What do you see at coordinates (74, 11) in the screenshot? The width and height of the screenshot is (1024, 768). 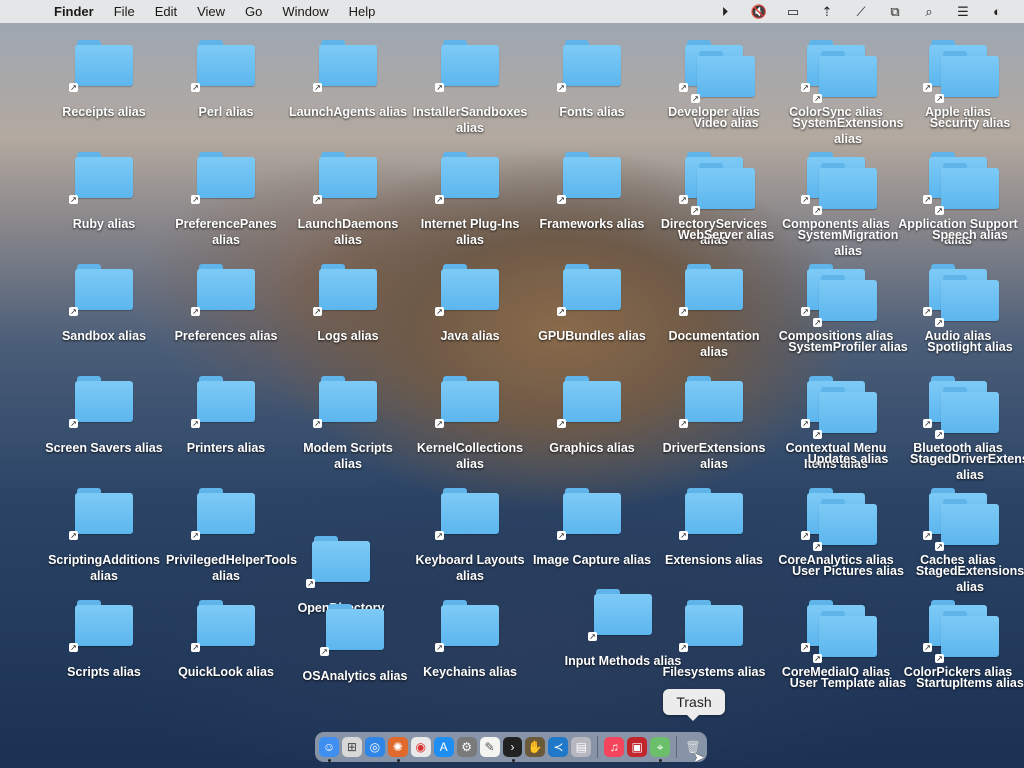 I see `menu-finder: Finder` at bounding box center [74, 11].